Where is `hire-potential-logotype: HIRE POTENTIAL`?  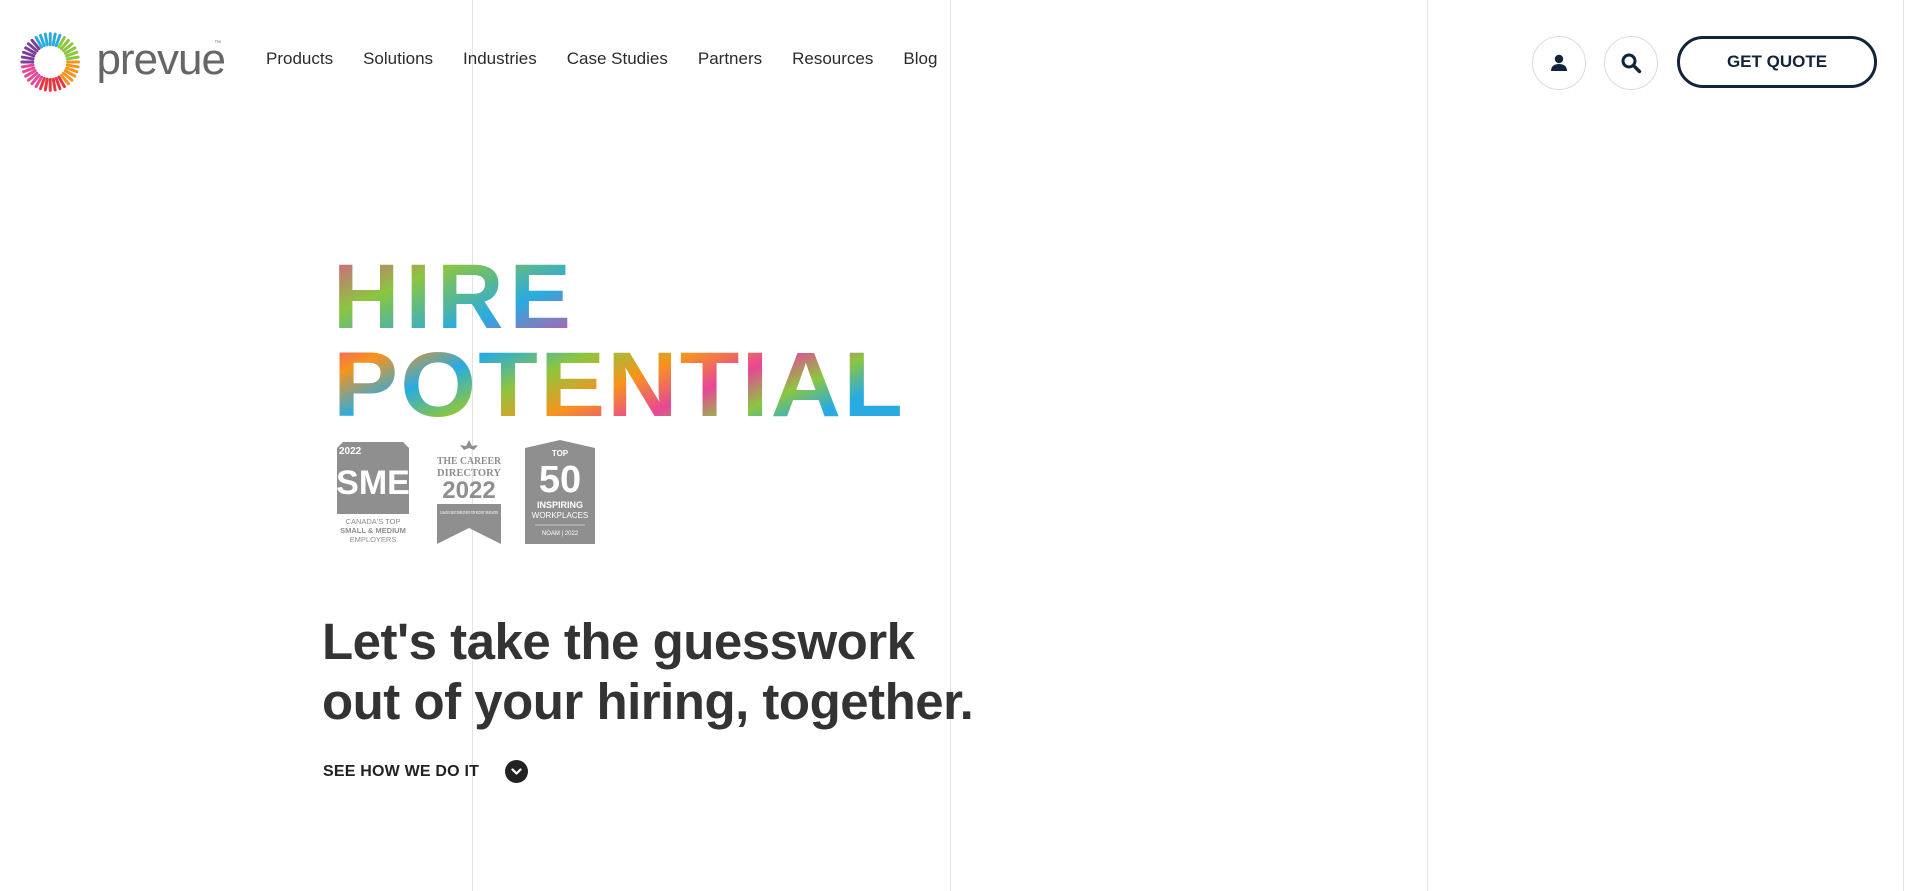
hire-potential-logotype: HIRE POTENTIAL is located at coordinates (623, 341).